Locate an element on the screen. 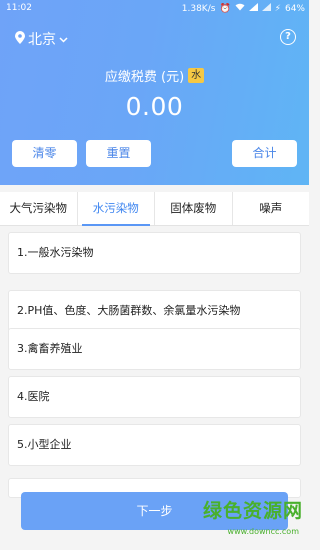 The width and height of the screenshot is (320, 550). status-right: 1.38K/s ⏰ ⚡ 64% is located at coordinates (243, 8).